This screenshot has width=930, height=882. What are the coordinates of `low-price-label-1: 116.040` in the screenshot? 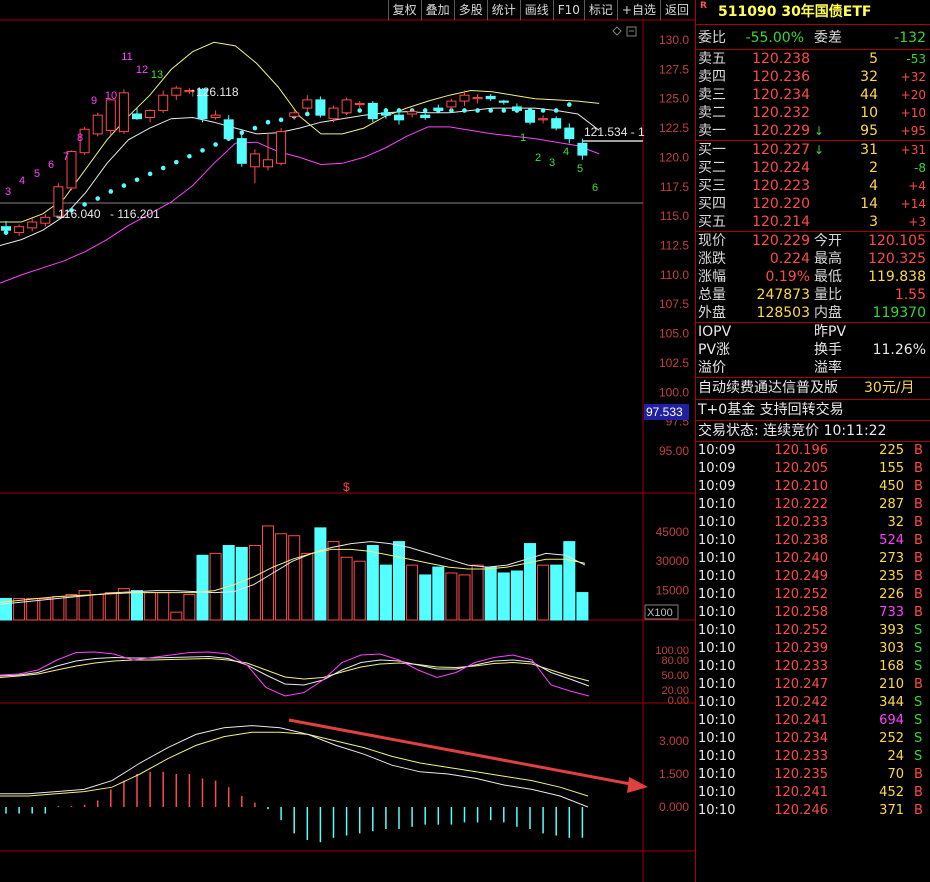 It's located at (79, 214).